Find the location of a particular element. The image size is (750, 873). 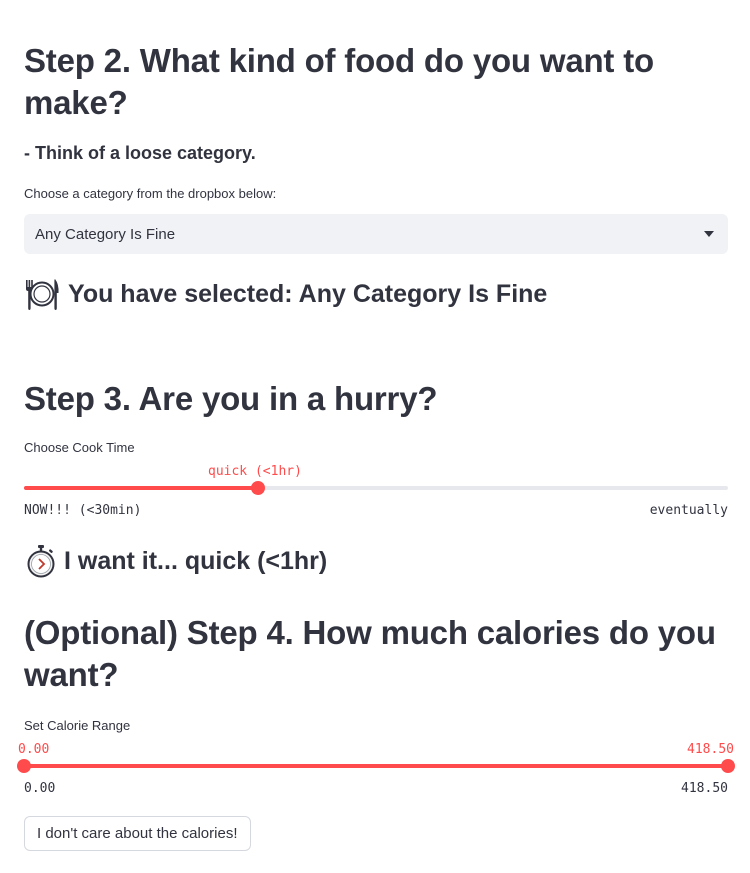

plate-cutlery-icon is located at coordinates (42, 294).